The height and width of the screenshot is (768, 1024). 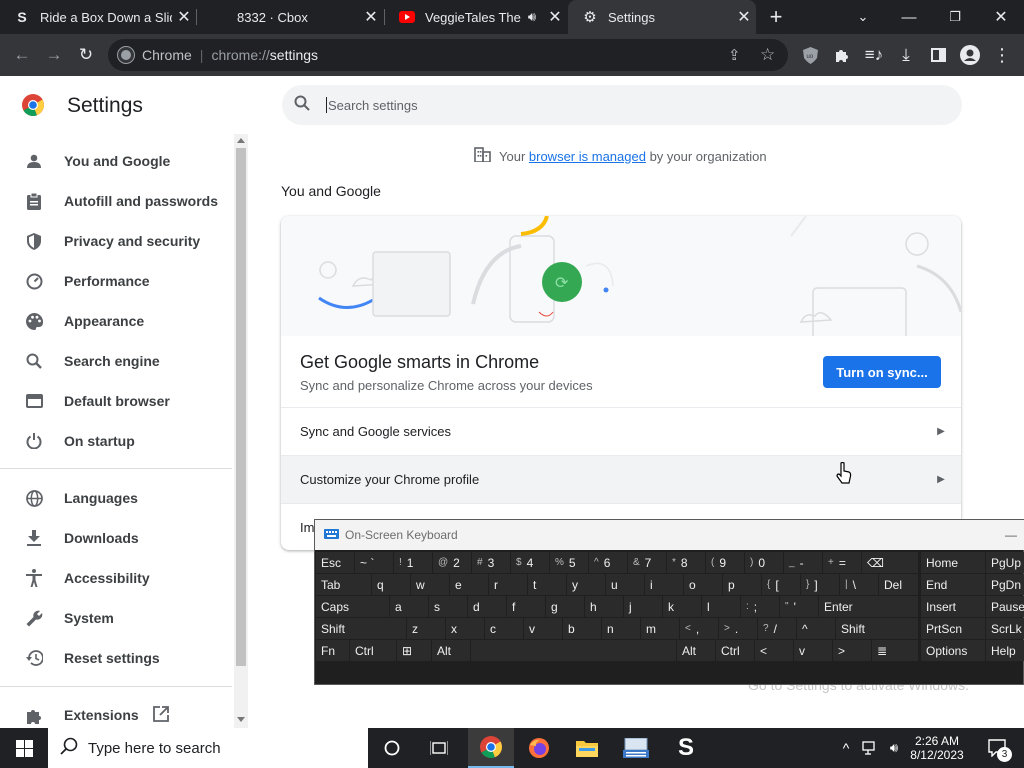 What do you see at coordinates (953, 650) in the screenshot?
I see `osk-key: Options` at bounding box center [953, 650].